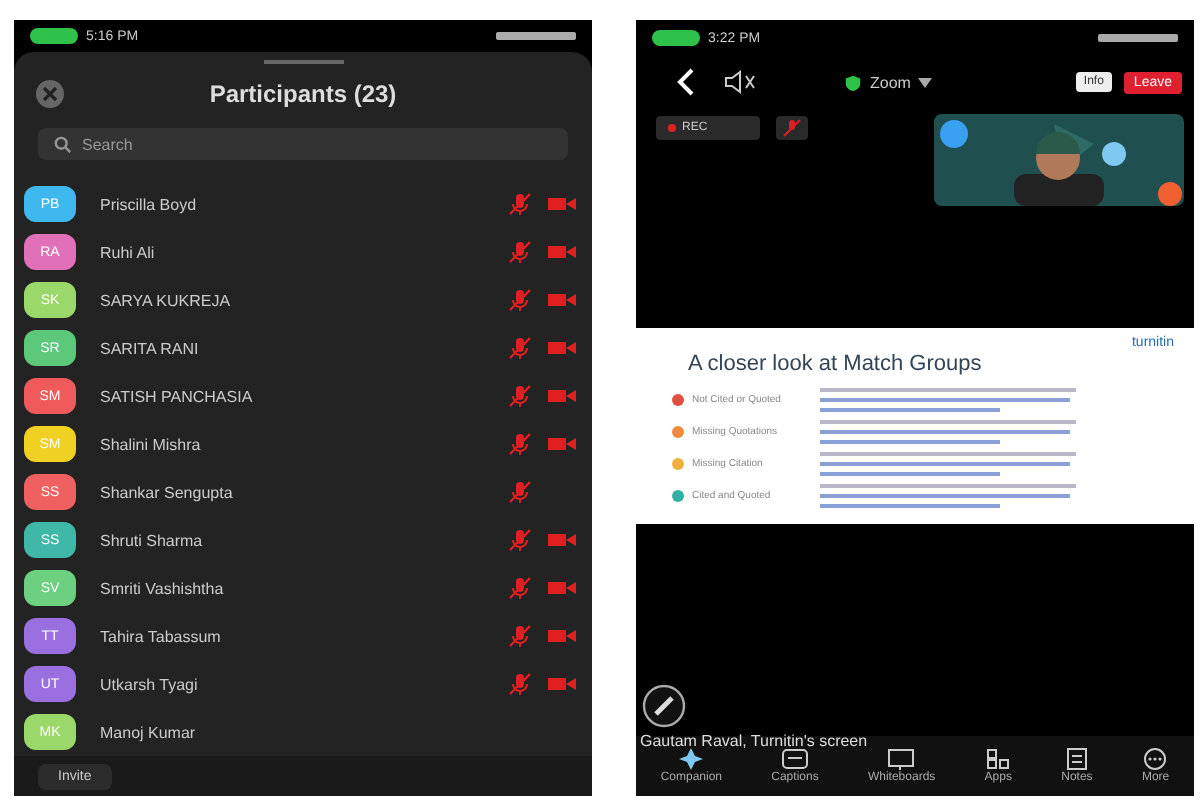  Describe the element at coordinates (176, 396) in the screenshot. I see `participant-name: SATISH PANCHASIA` at that location.